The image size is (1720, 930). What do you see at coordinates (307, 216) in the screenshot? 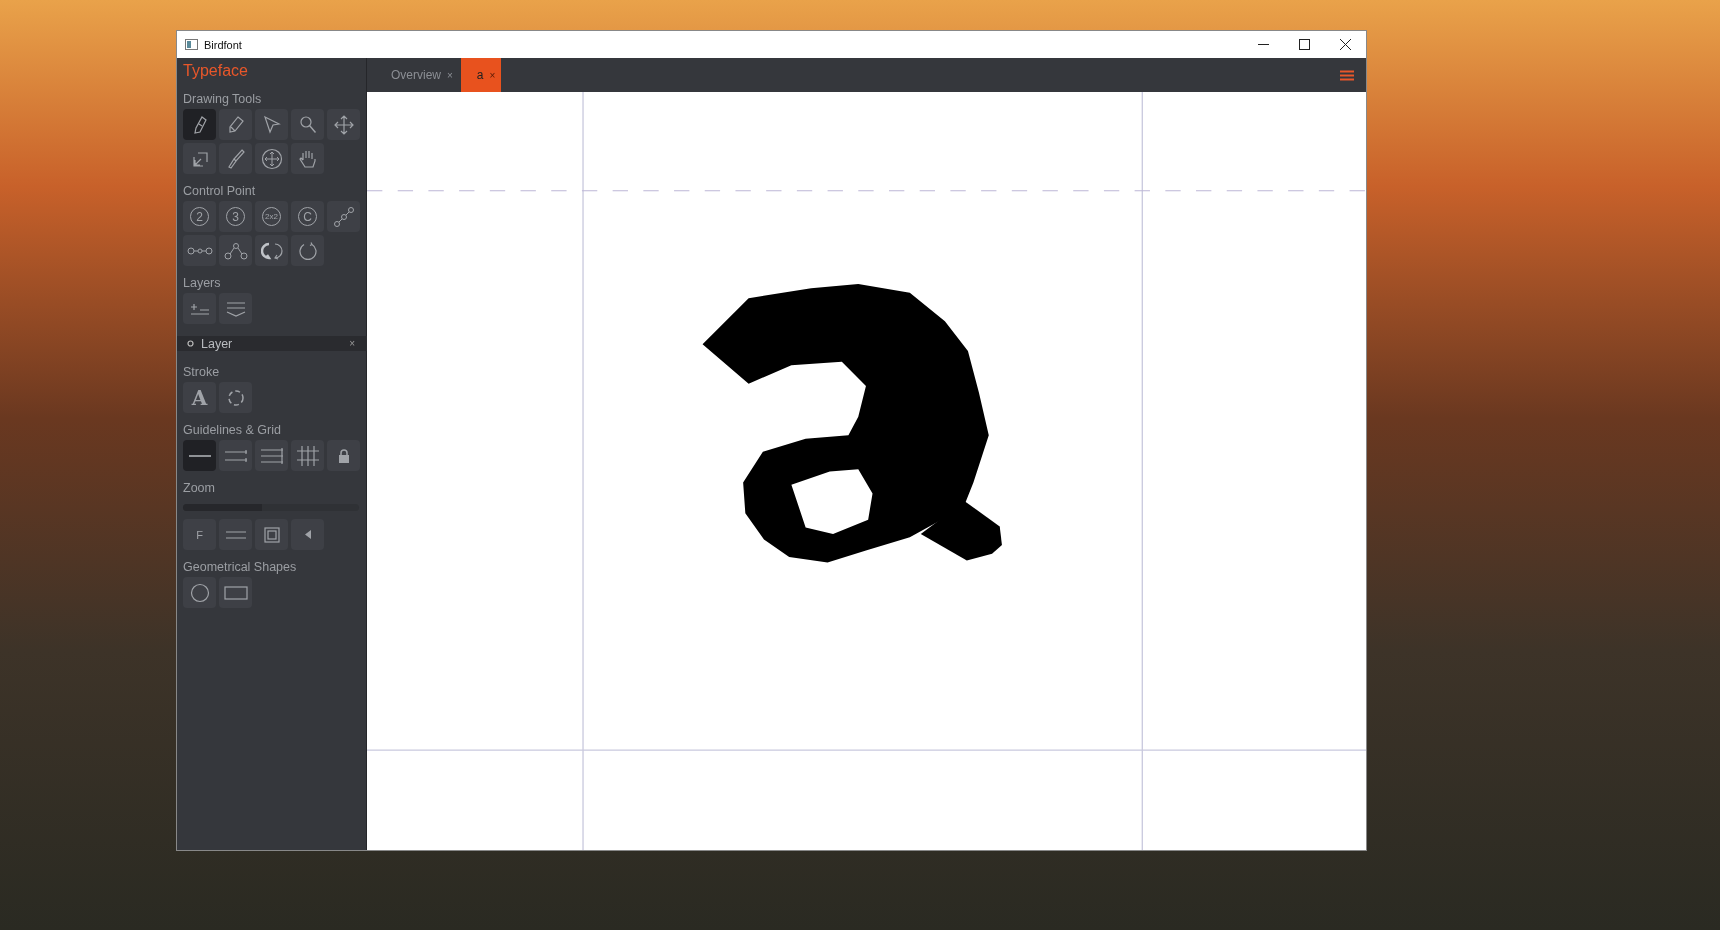
I see `tool-button: C` at bounding box center [307, 216].